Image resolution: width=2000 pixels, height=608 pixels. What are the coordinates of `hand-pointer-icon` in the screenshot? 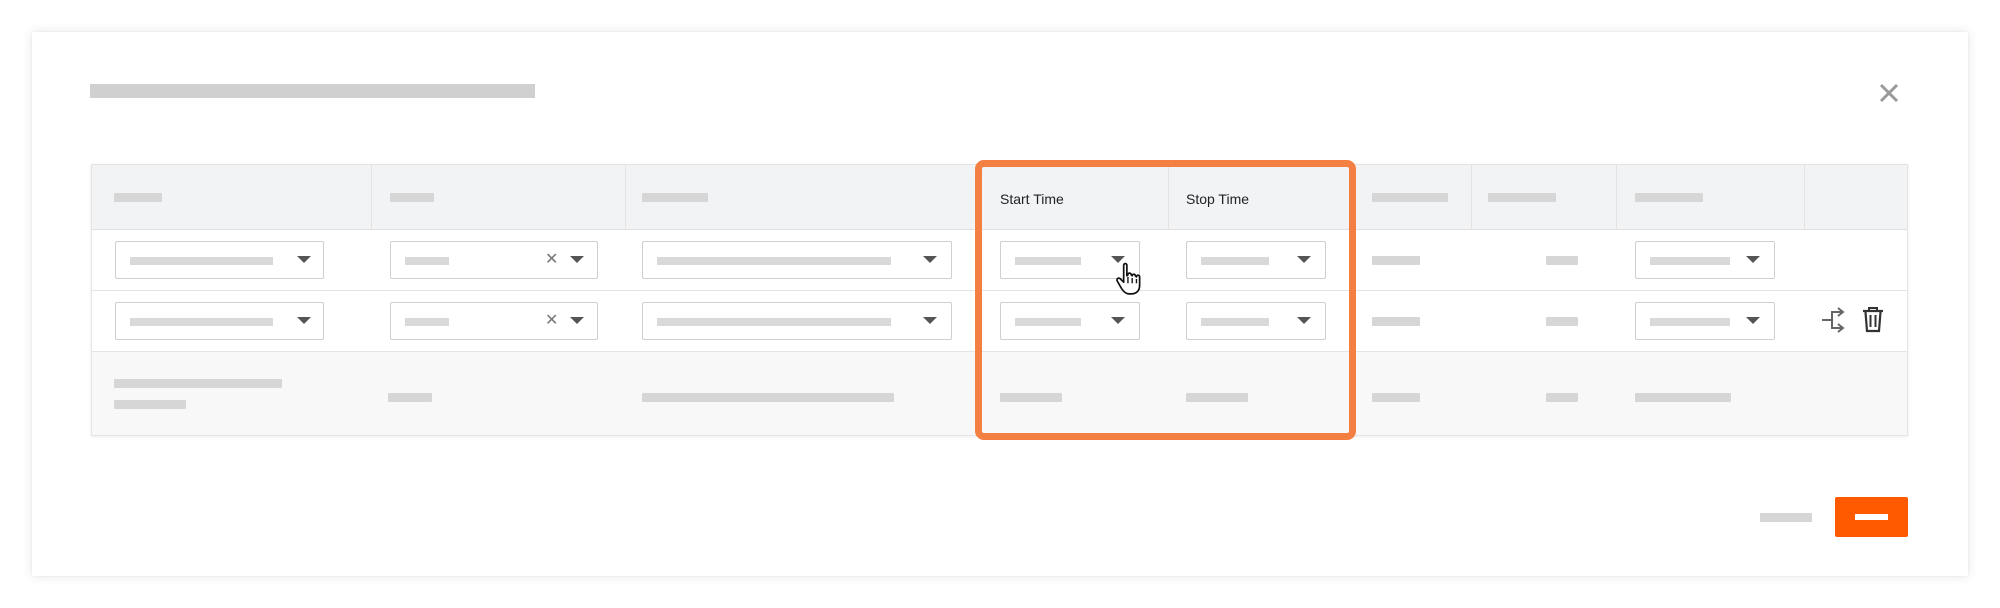 It's located at (1128, 278).